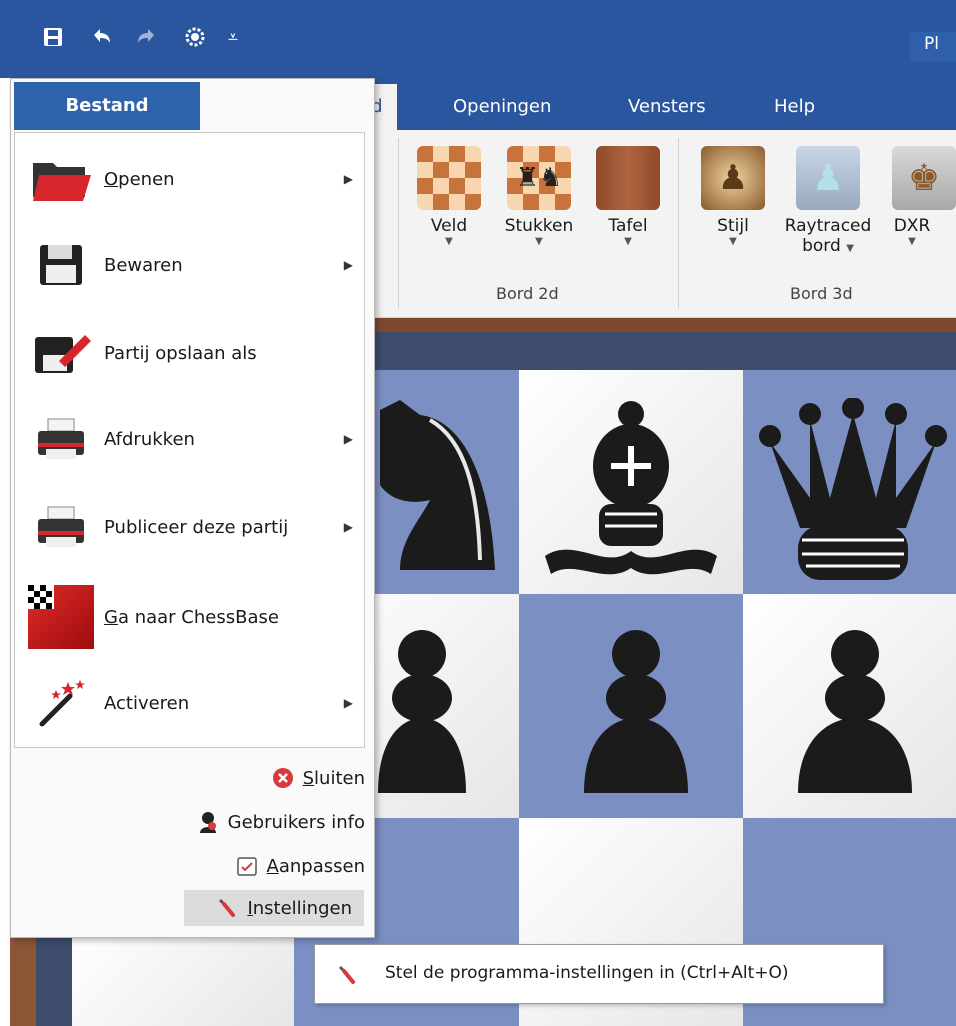 The height and width of the screenshot is (1026, 956). What do you see at coordinates (924, 178) in the screenshot?
I see `dxr-piece-icon: ♚` at bounding box center [924, 178].